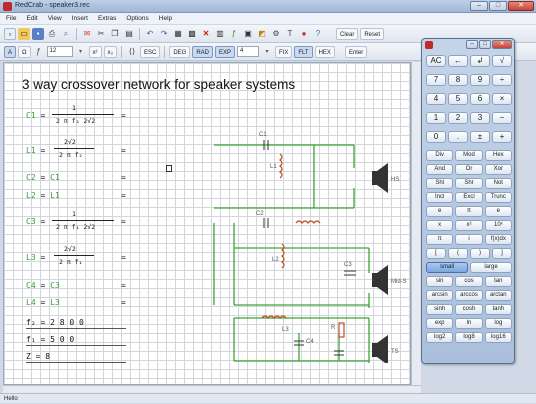 This screenshot has height=404, width=536. Describe the element at coordinates (101, 34) in the screenshot. I see `cut-icon: ✂` at that location.